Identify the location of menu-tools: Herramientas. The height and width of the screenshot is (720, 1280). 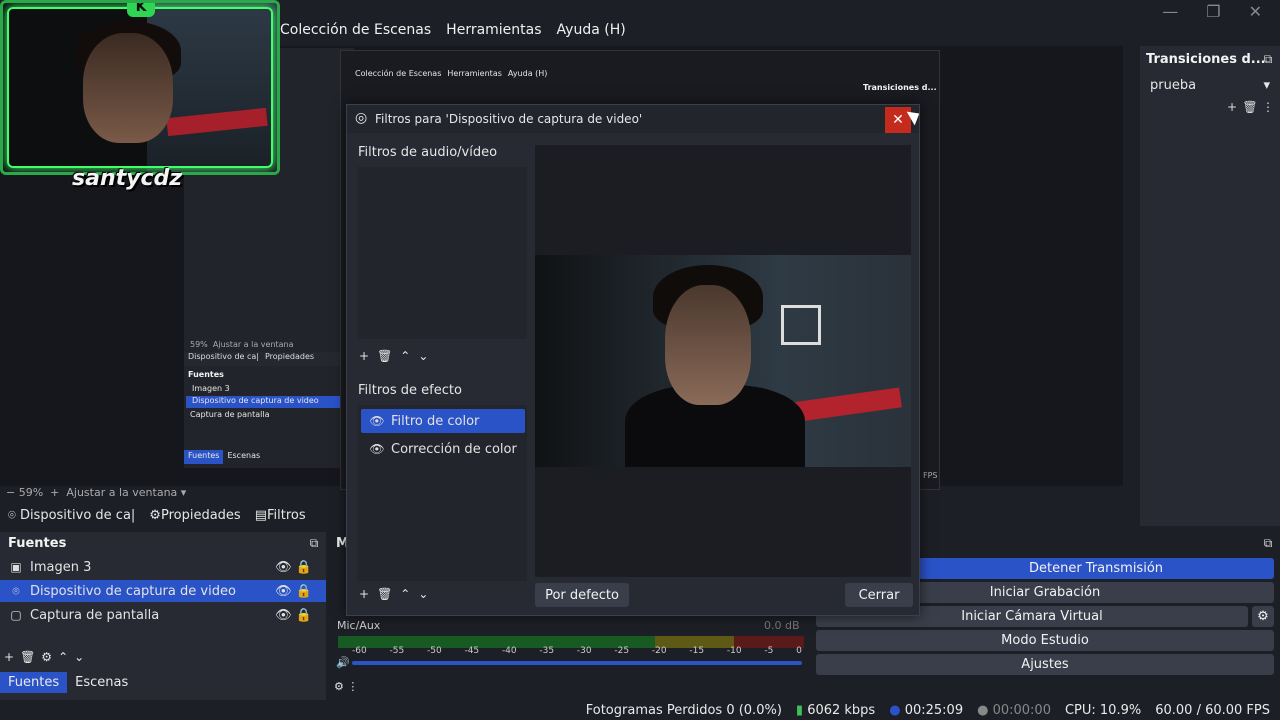
(493, 30).